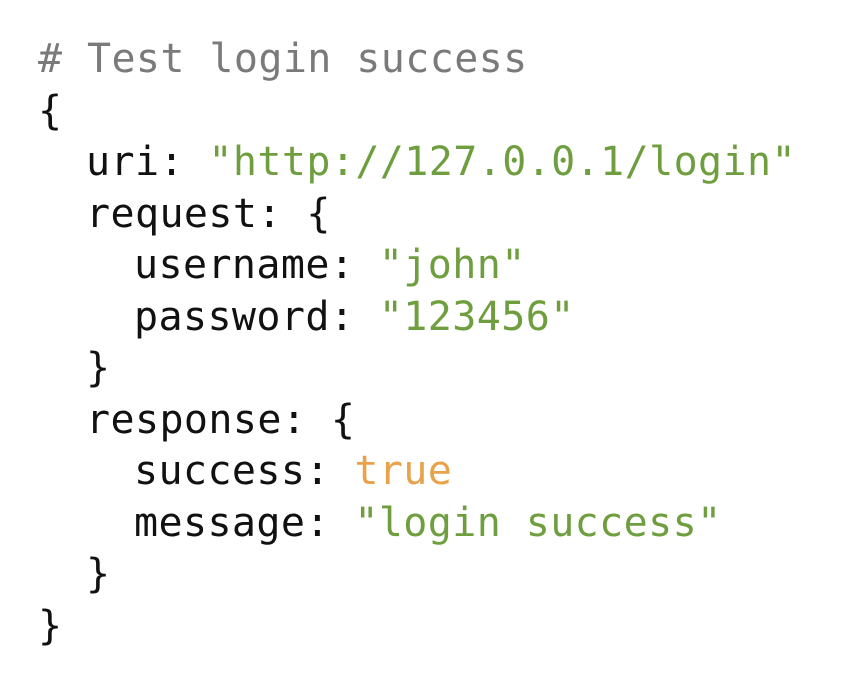 The width and height of the screenshot is (856, 678). What do you see at coordinates (343, 419) in the screenshot?
I see `response-open-brace: {` at bounding box center [343, 419].